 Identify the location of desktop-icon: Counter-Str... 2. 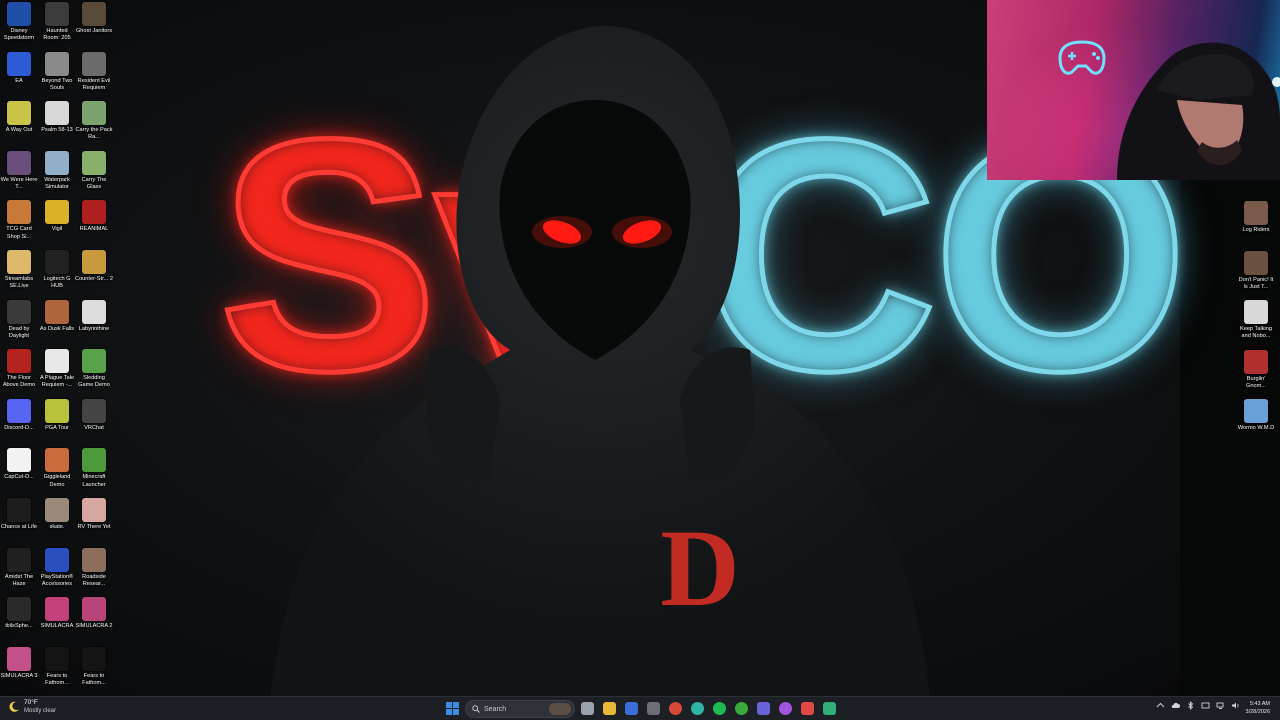
(94, 265).